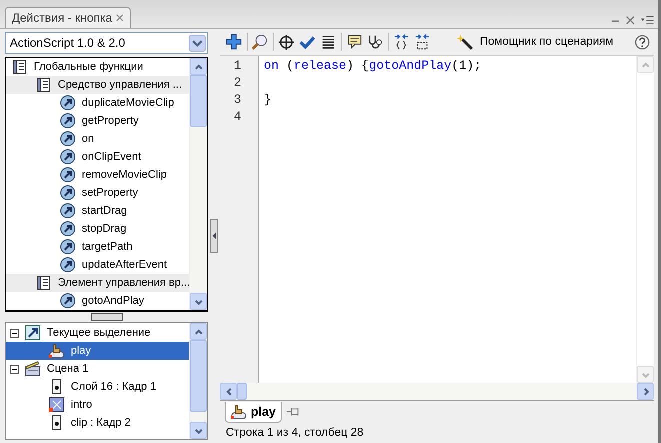 The image size is (661, 443). Describe the element at coordinates (535, 42) in the screenshot. I see `script-assist-button: Помощник по сценариям` at that location.